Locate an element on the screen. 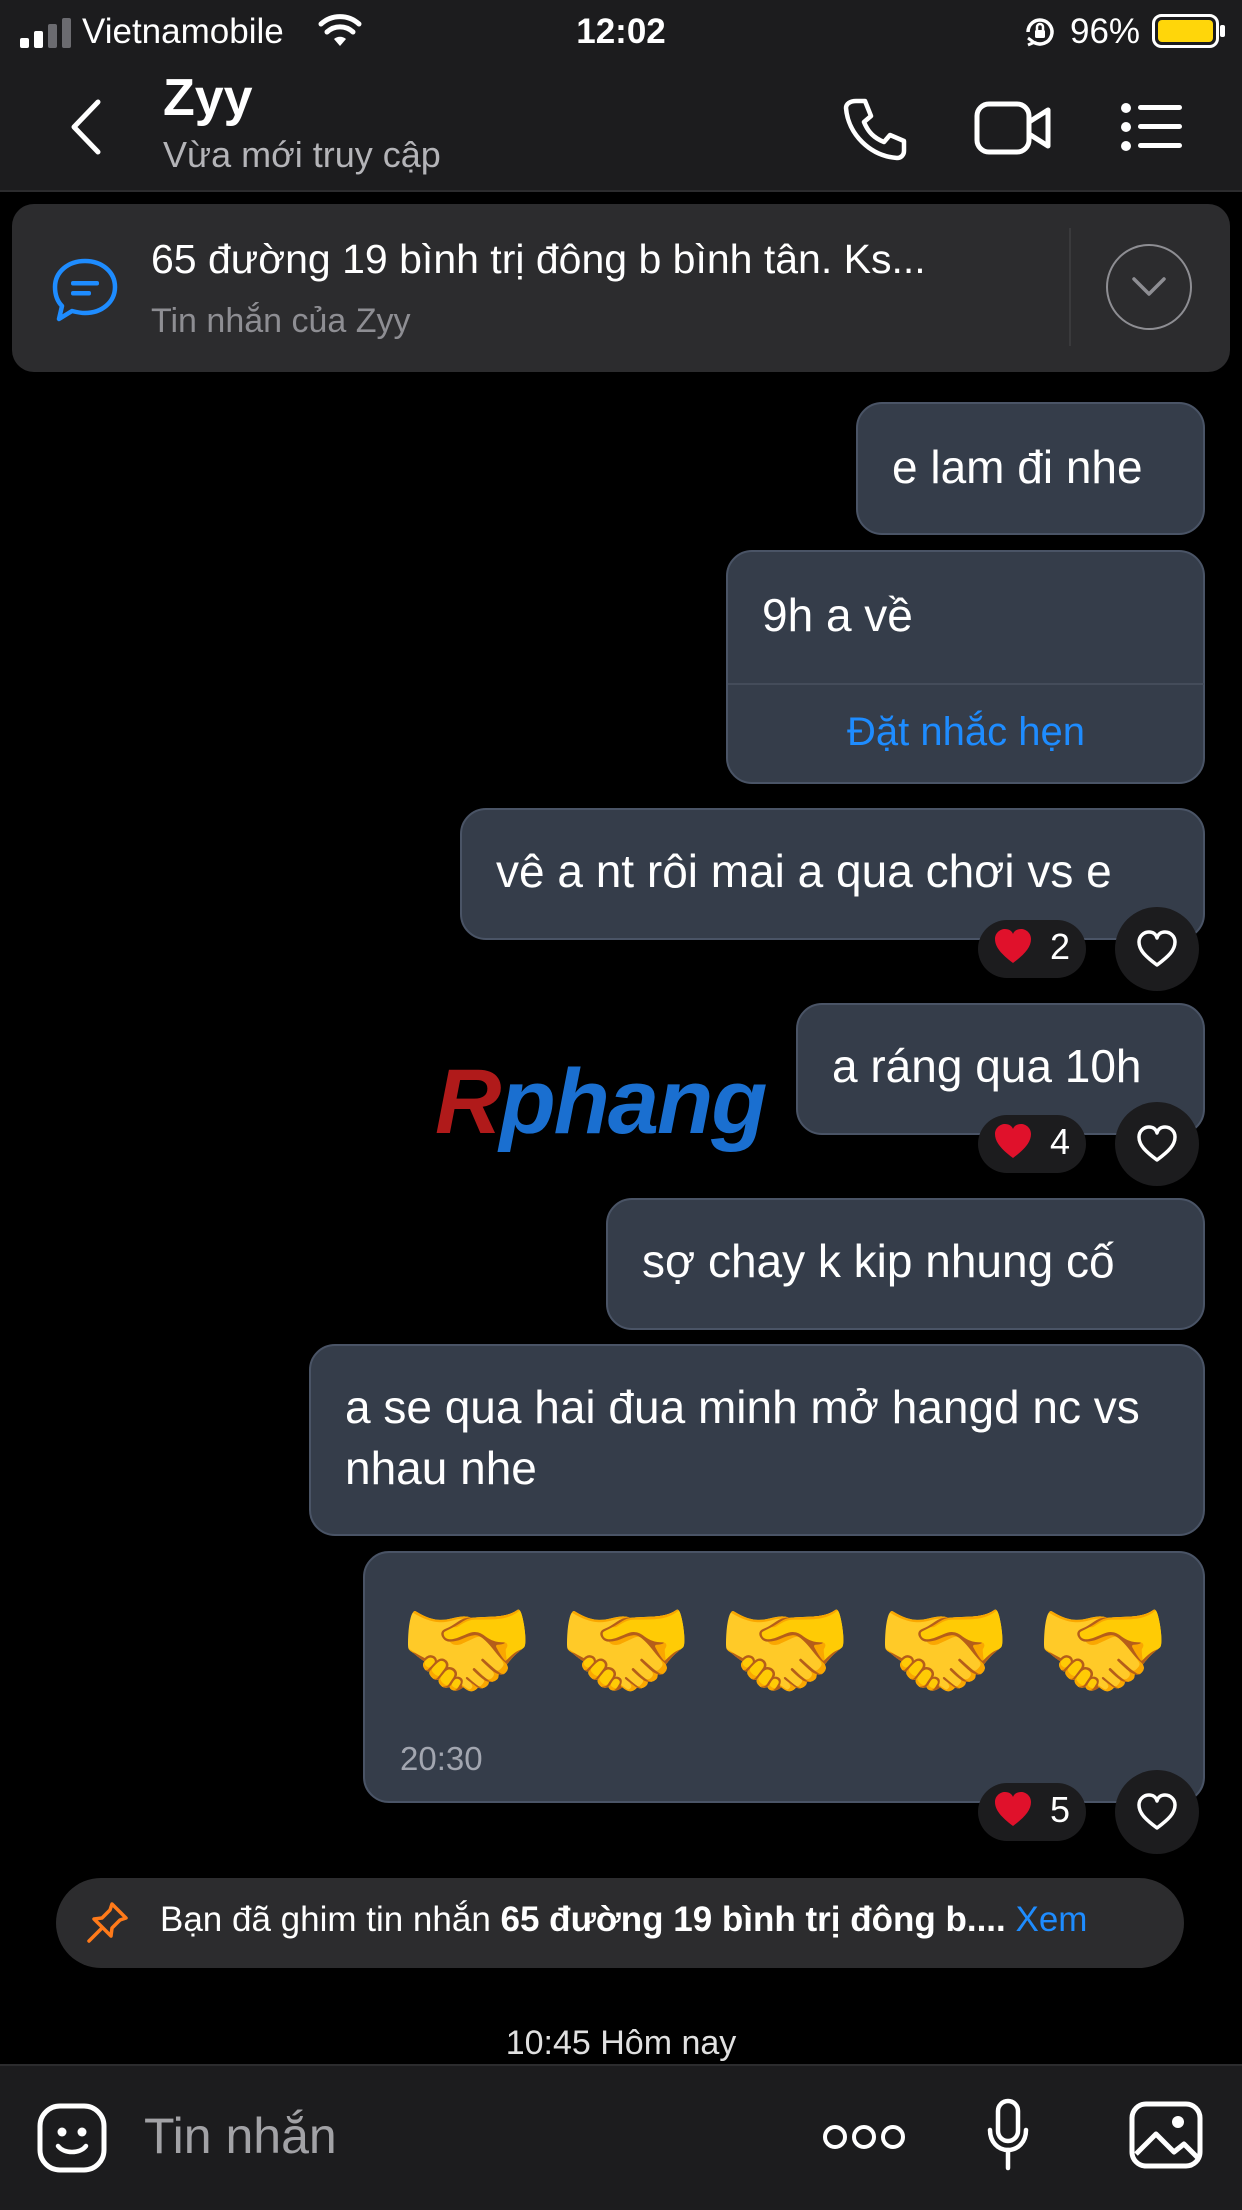  rotation-lock-icon is located at coordinates (1040, 32).